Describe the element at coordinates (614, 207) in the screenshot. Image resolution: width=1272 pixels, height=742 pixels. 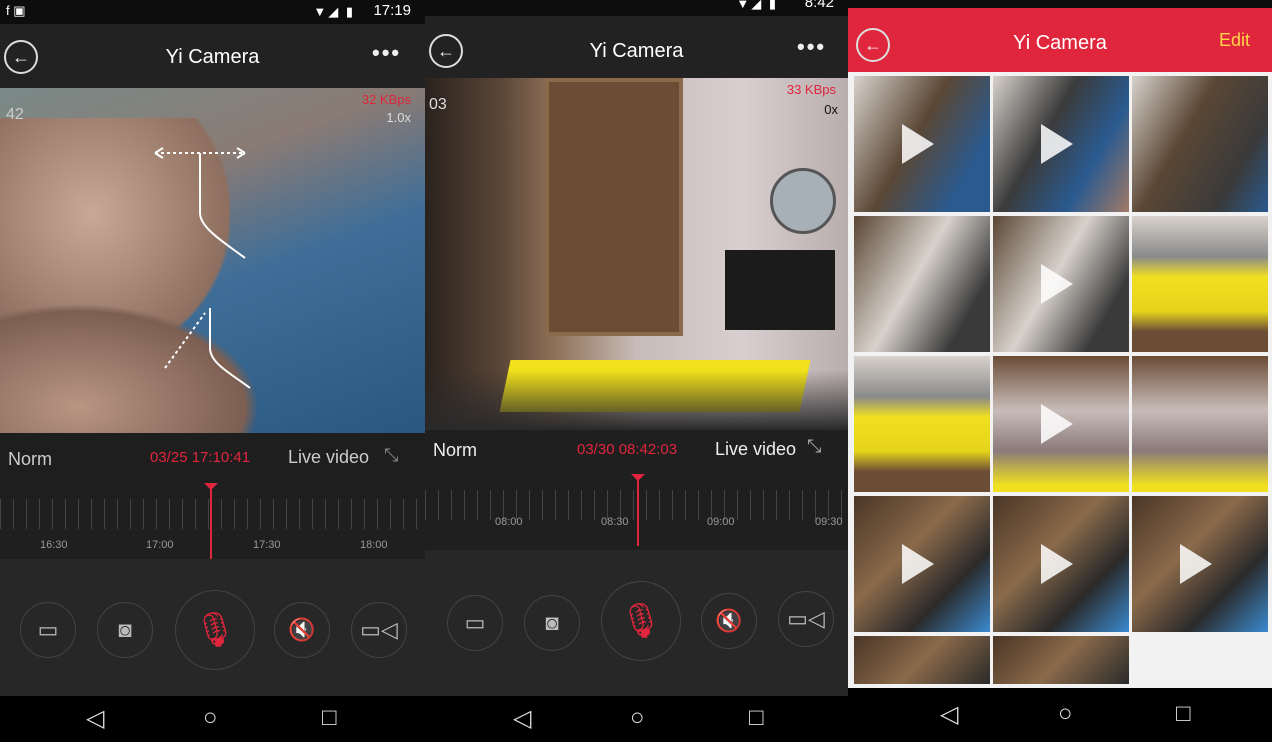
I see `video-cabinet` at that location.